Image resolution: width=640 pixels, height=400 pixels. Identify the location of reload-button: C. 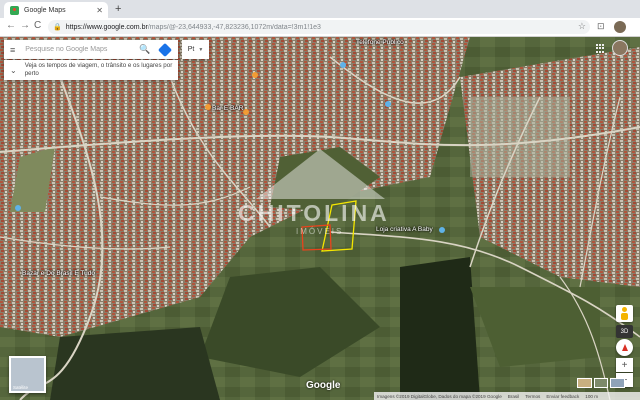
(37, 25).